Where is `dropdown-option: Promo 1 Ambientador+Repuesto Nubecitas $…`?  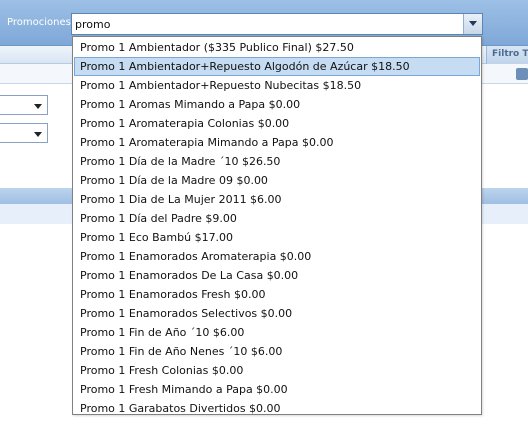 dropdown-option: Promo 1 Ambientador+Repuesto Nubecitas $… is located at coordinates (277, 85).